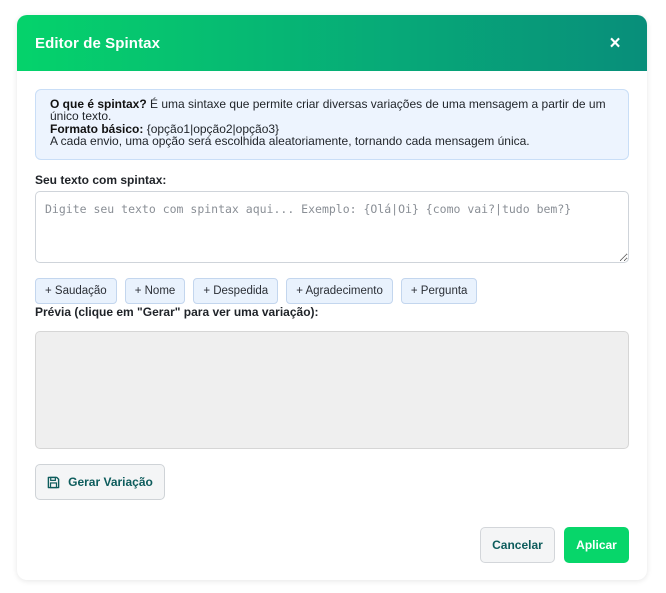 The image size is (666, 593). I want to click on cancel-button: Cancelar, so click(517, 545).